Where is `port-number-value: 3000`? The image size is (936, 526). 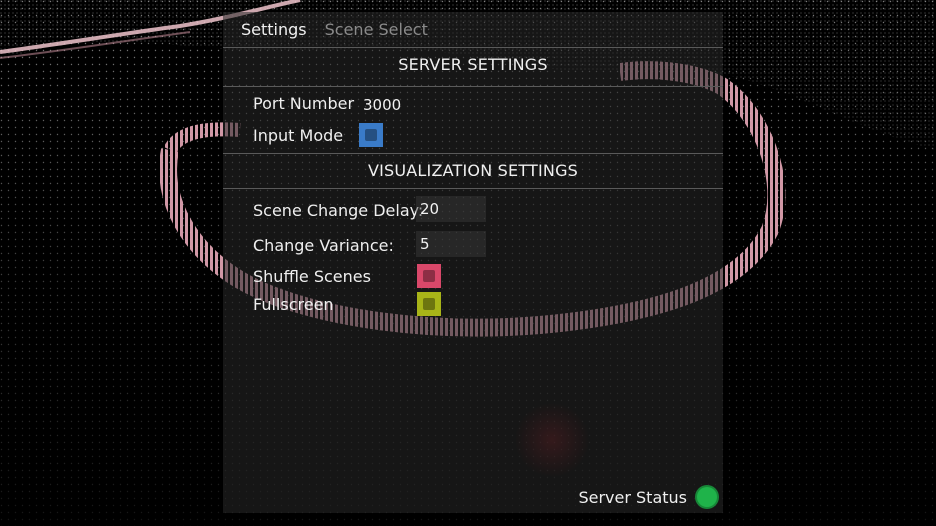 port-number-value: 3000 is located at coordinates (382, 105).